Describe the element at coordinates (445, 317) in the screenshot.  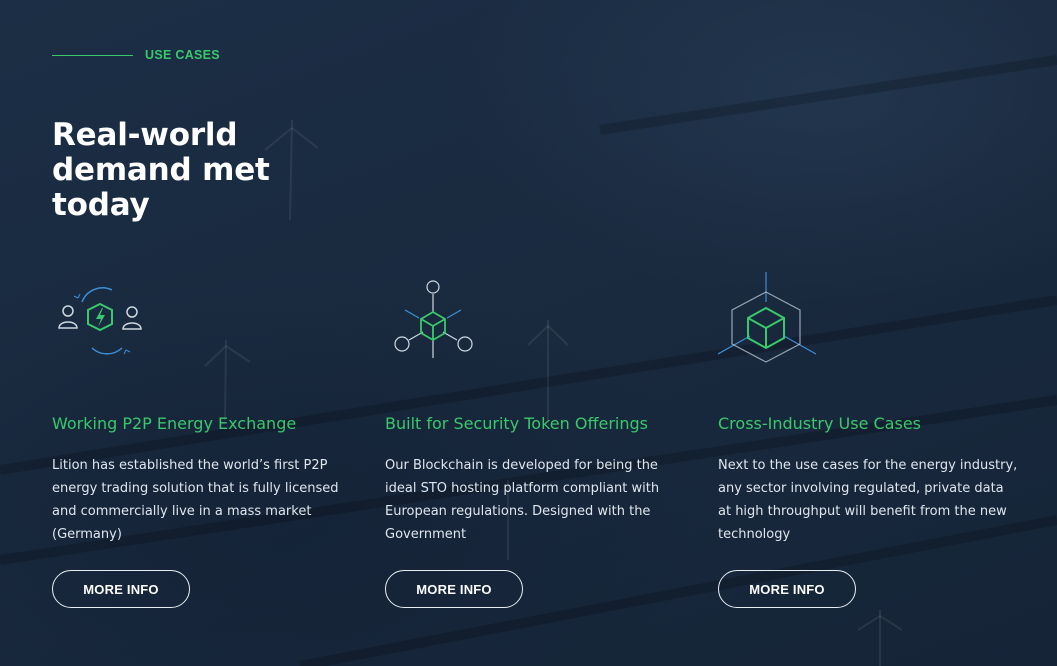
I see `blockchain-network-icon` at that location.